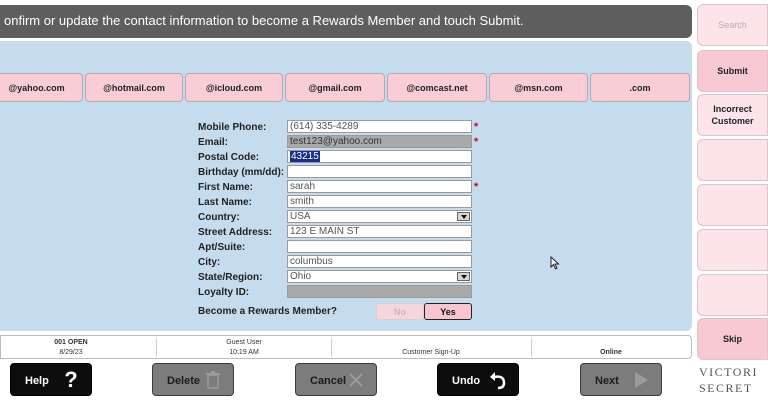 The height and width of the screenshot is (402, 768). Describe the element at coordinates (466, 381) in the screenshot. I see `undo-button-label: Undo` at that location.